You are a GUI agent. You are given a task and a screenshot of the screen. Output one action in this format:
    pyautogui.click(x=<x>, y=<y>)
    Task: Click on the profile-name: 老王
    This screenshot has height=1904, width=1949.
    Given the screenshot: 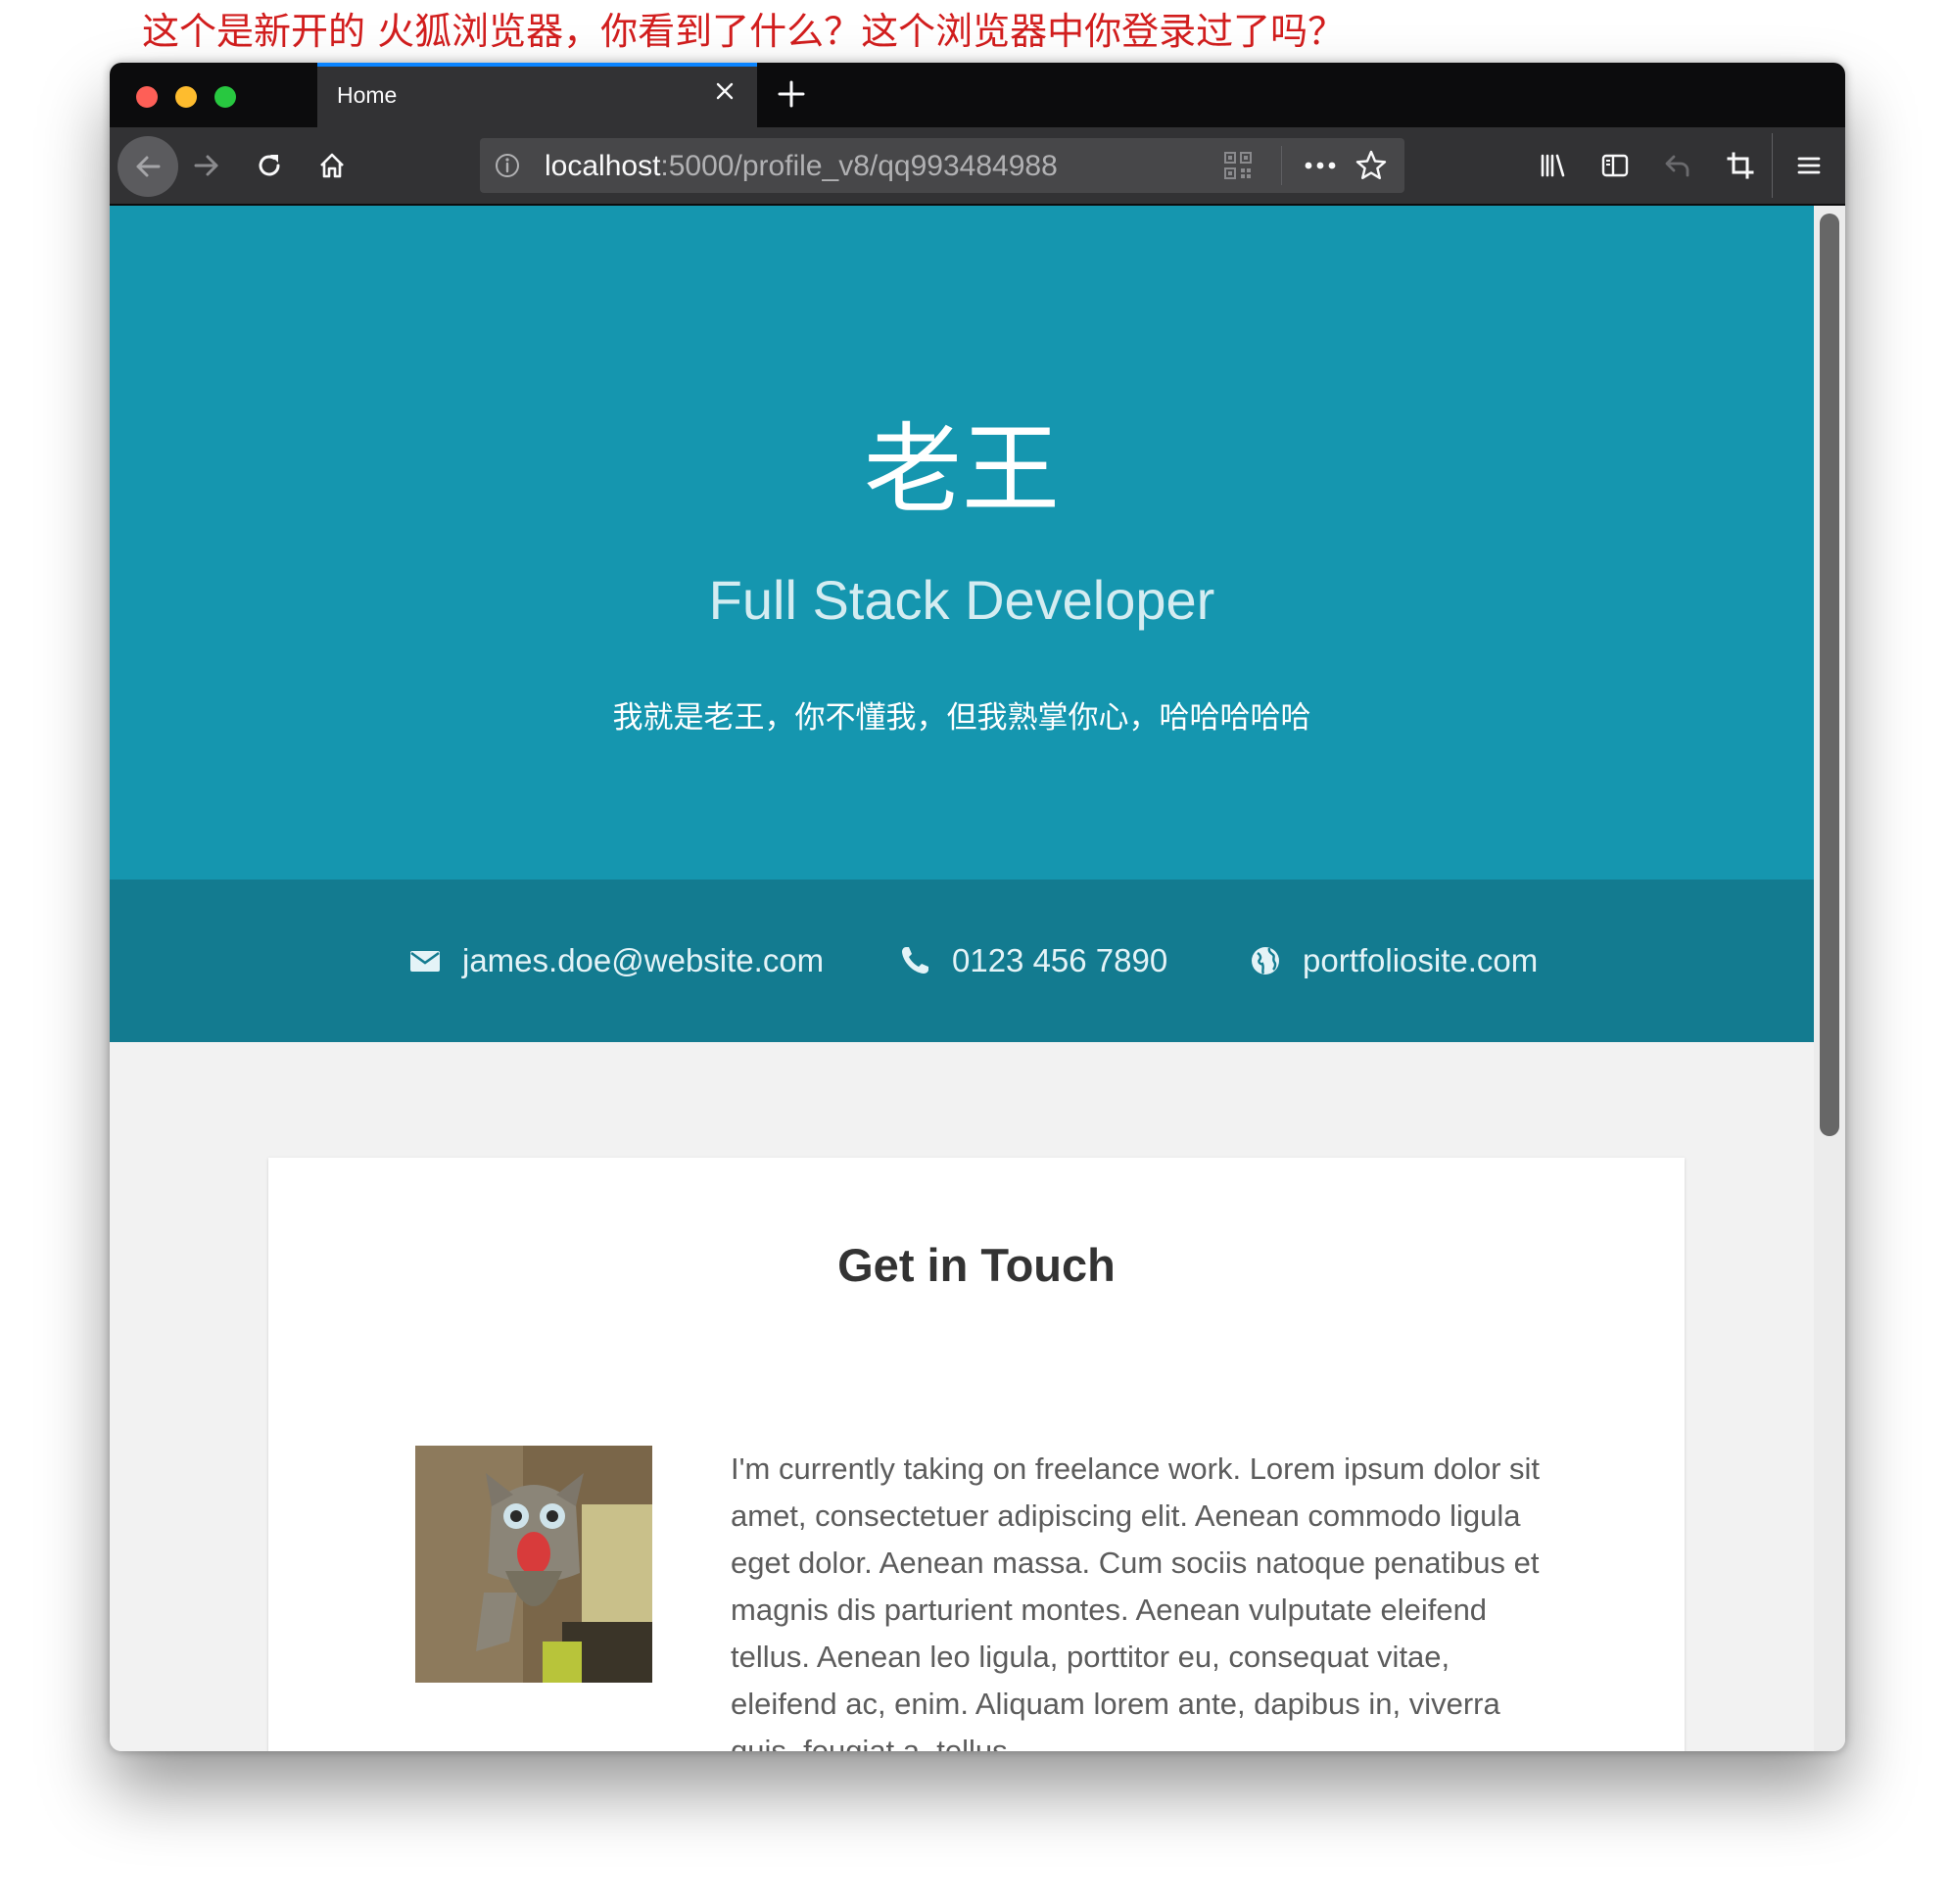 What is the action you would take?
    pyautogui.click(x=962, y=469)
    